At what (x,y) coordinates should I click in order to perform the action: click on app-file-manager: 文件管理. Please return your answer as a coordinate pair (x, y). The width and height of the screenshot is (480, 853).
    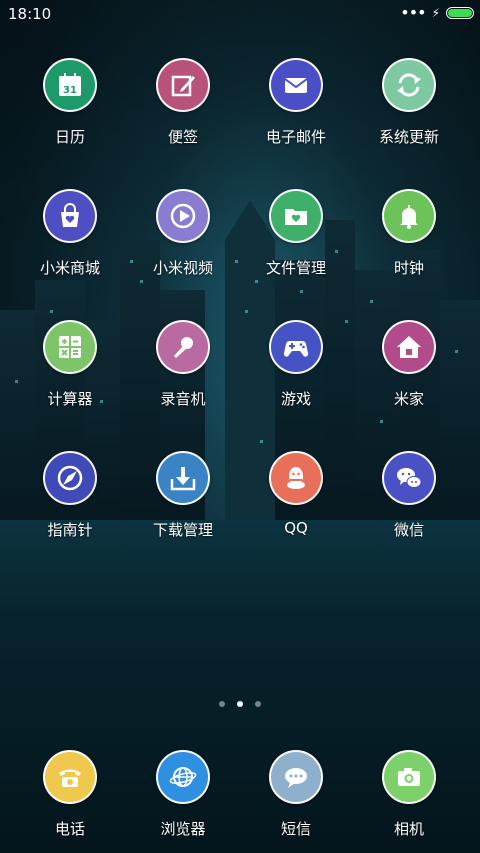
    Looking at the image, I should click on (296, 233).